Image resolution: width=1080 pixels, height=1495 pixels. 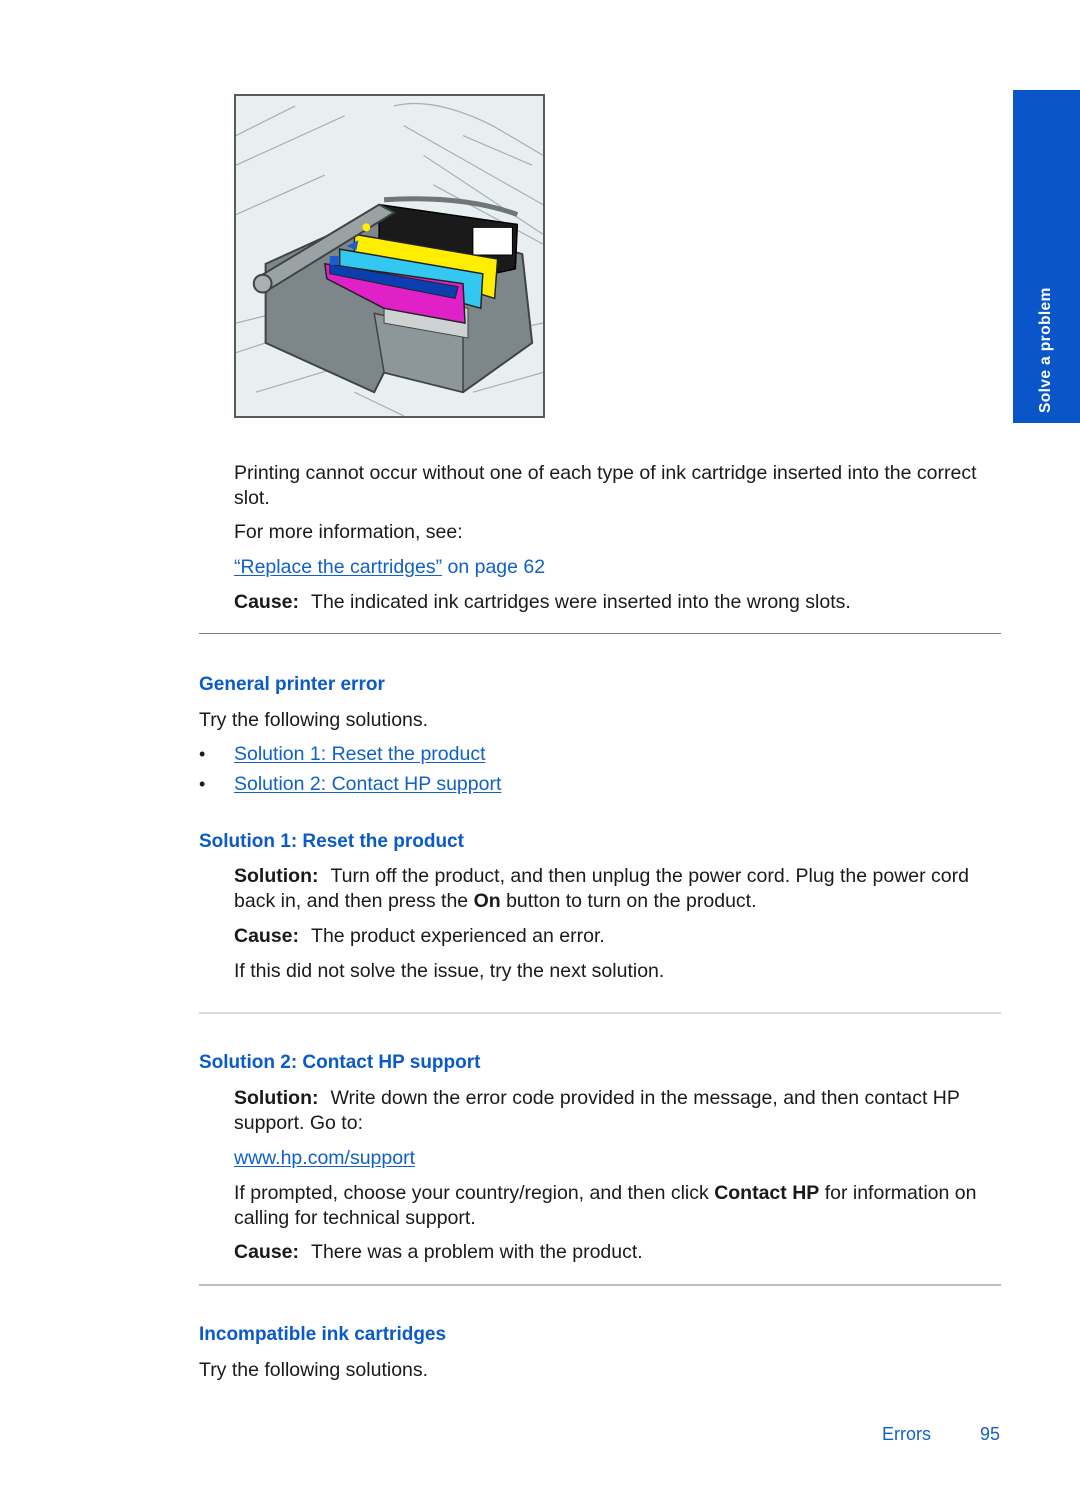 I want to click on support-url-paragraph: www.hp.com/support, so click(x=619, y=1158).